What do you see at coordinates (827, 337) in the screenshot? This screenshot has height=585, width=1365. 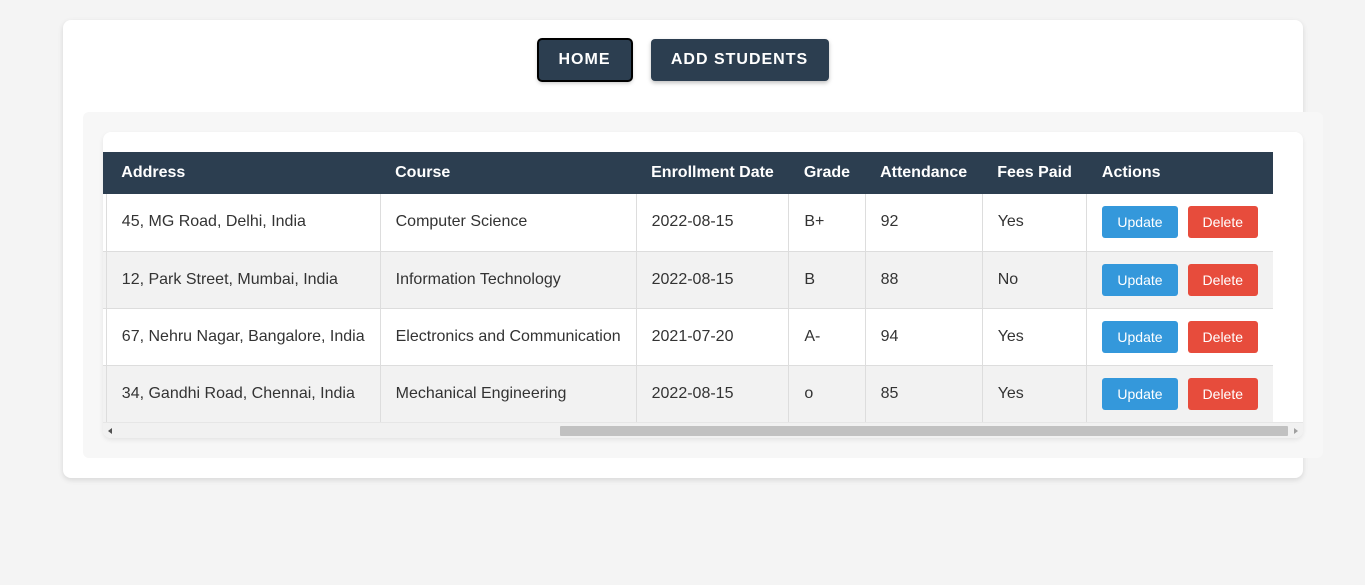 I see `cell-grade: A-` at bounding box center [827, 337].